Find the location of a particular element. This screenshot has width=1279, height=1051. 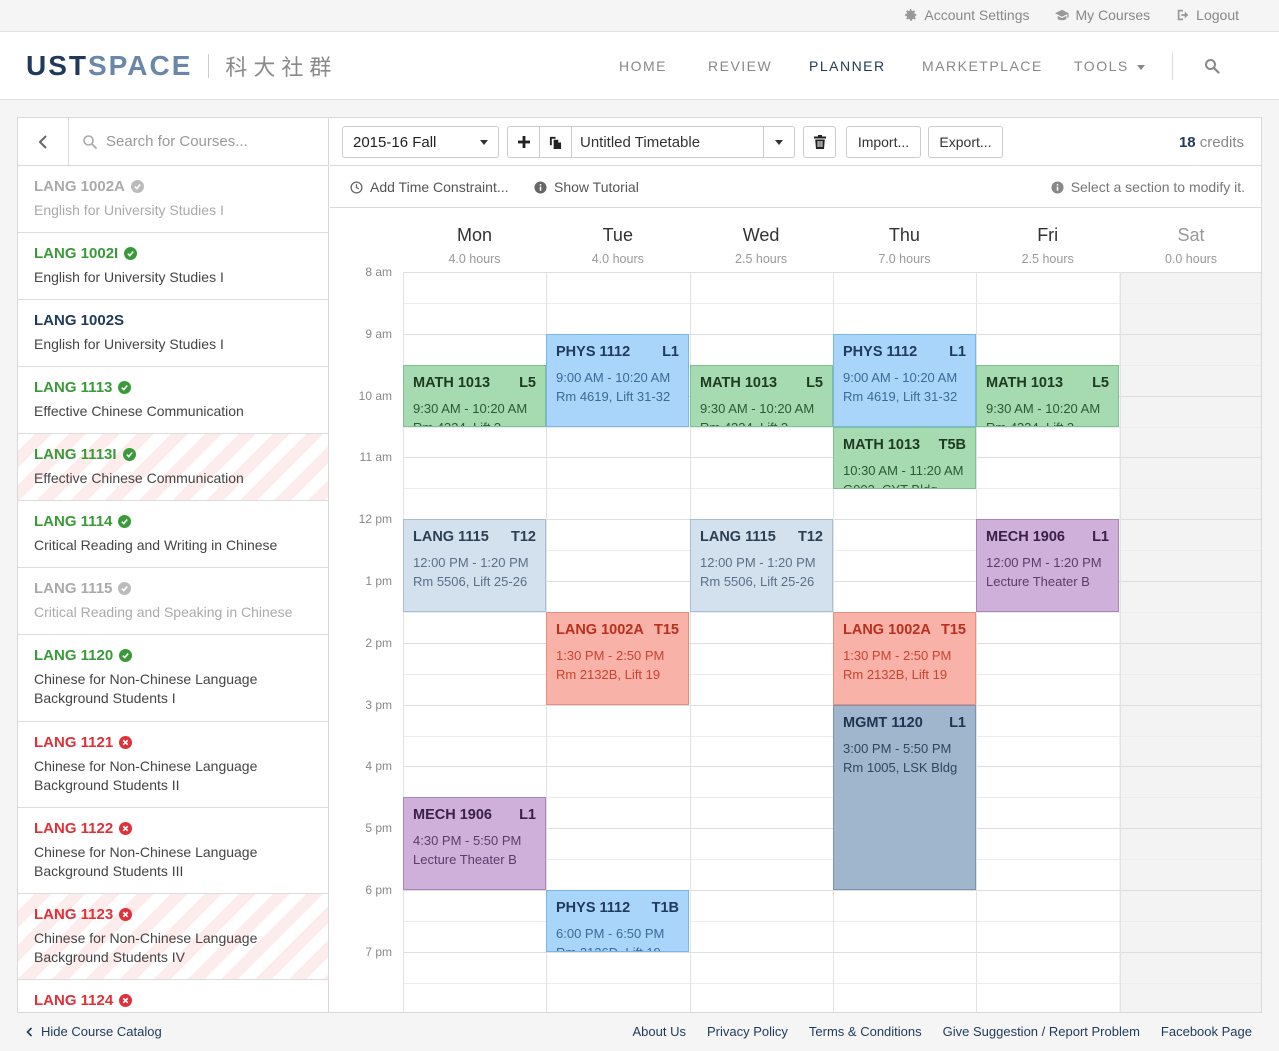

footer-link: Give Suggestion / Report Problem is located at coordinates (1041, 1031).